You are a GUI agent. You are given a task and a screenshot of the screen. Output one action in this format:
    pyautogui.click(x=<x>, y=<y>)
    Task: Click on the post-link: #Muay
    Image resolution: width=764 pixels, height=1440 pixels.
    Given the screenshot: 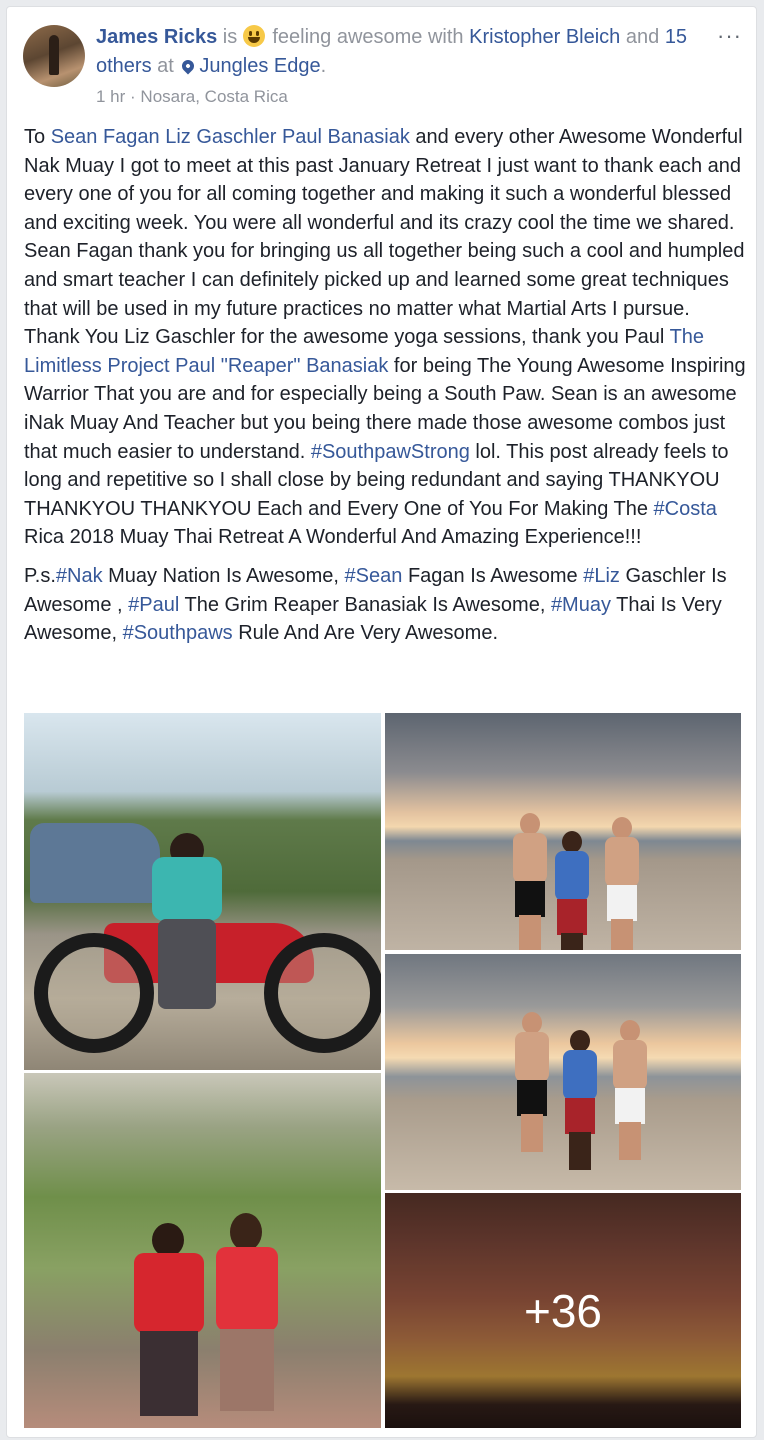 What is the action you would take?
    pyautogui.click(x=581, y=605)
    